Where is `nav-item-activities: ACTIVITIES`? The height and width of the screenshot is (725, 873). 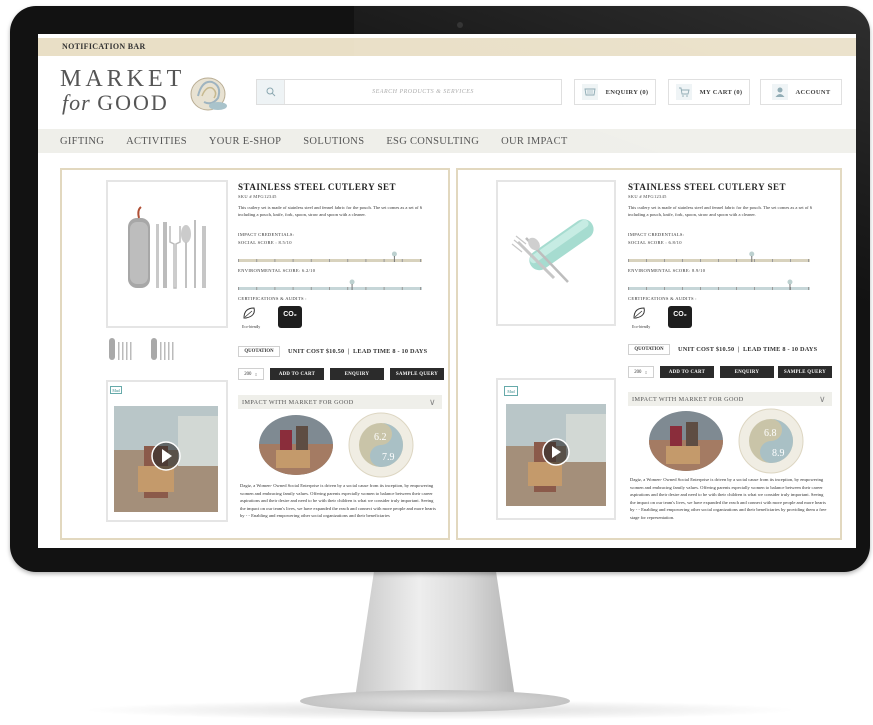 nav-item-activities: ACTIVITIES is located at coordinates (156, 141).